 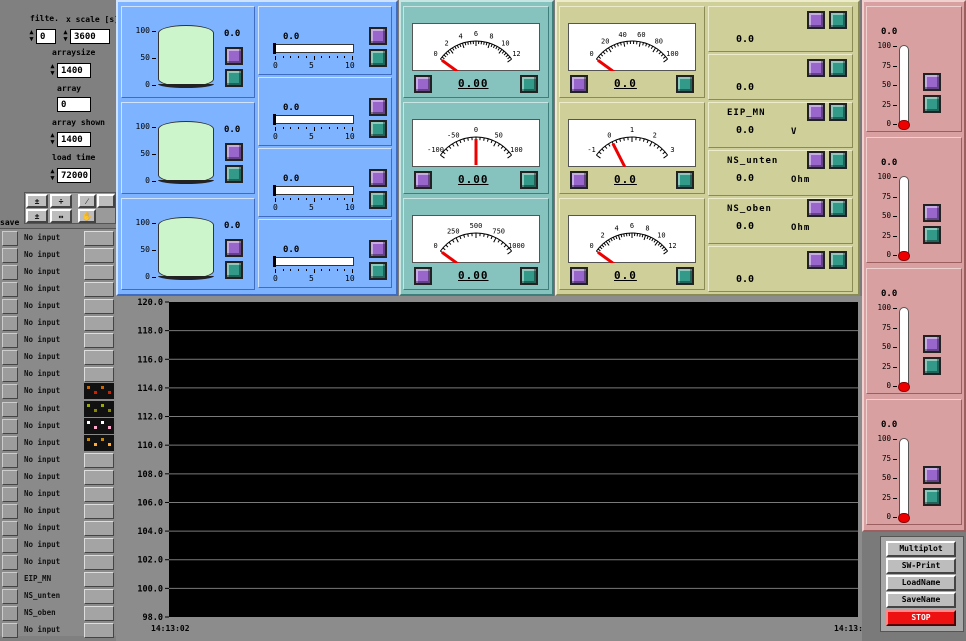 What do you see at coordinates (921, 549) in the screenshot?
I see `multiplot-button: Multiplot` at bounding box center [921, 549].